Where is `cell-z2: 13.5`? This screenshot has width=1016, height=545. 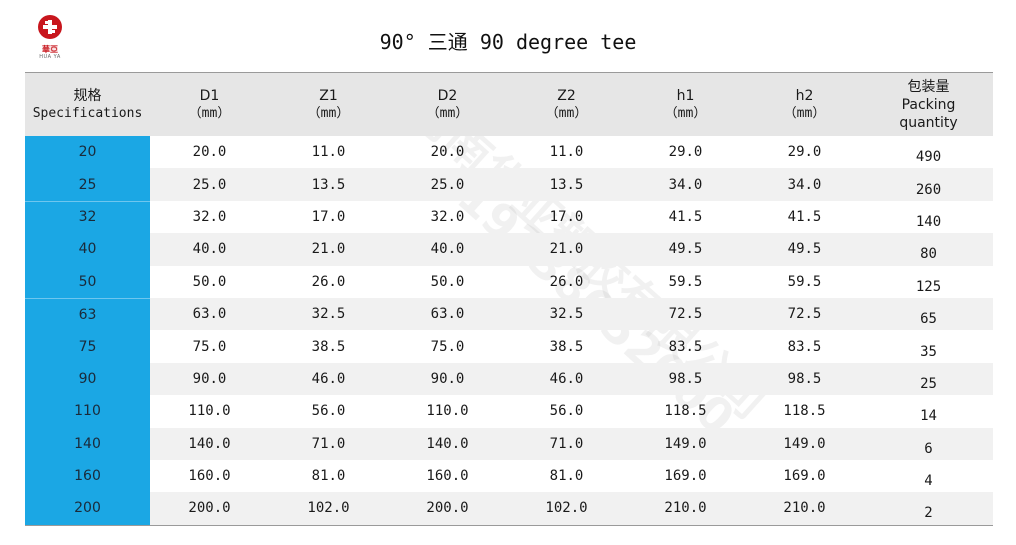 cell-z2: 13.5 is located at coordinates (566, 184).